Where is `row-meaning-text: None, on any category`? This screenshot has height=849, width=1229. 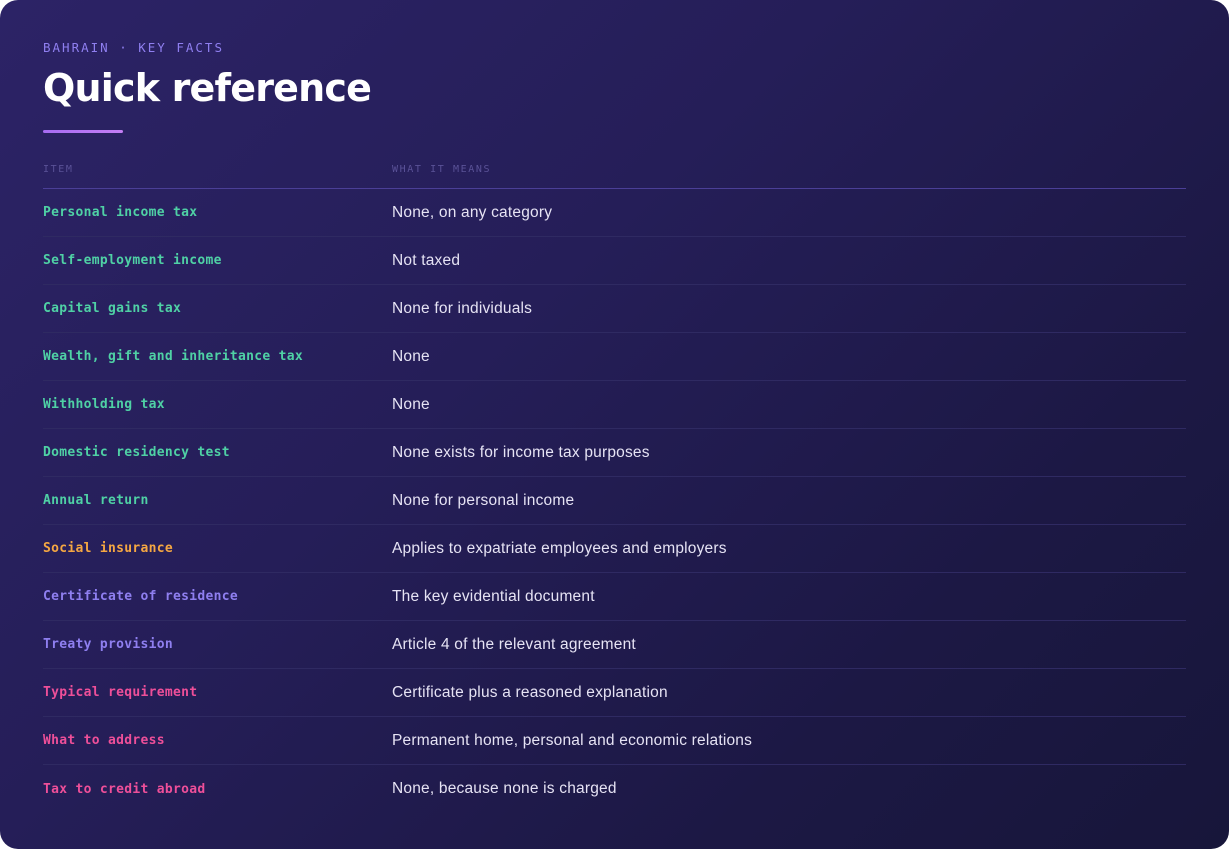 row-meaning-text: None, on any category is located at coordinates (472, 212).